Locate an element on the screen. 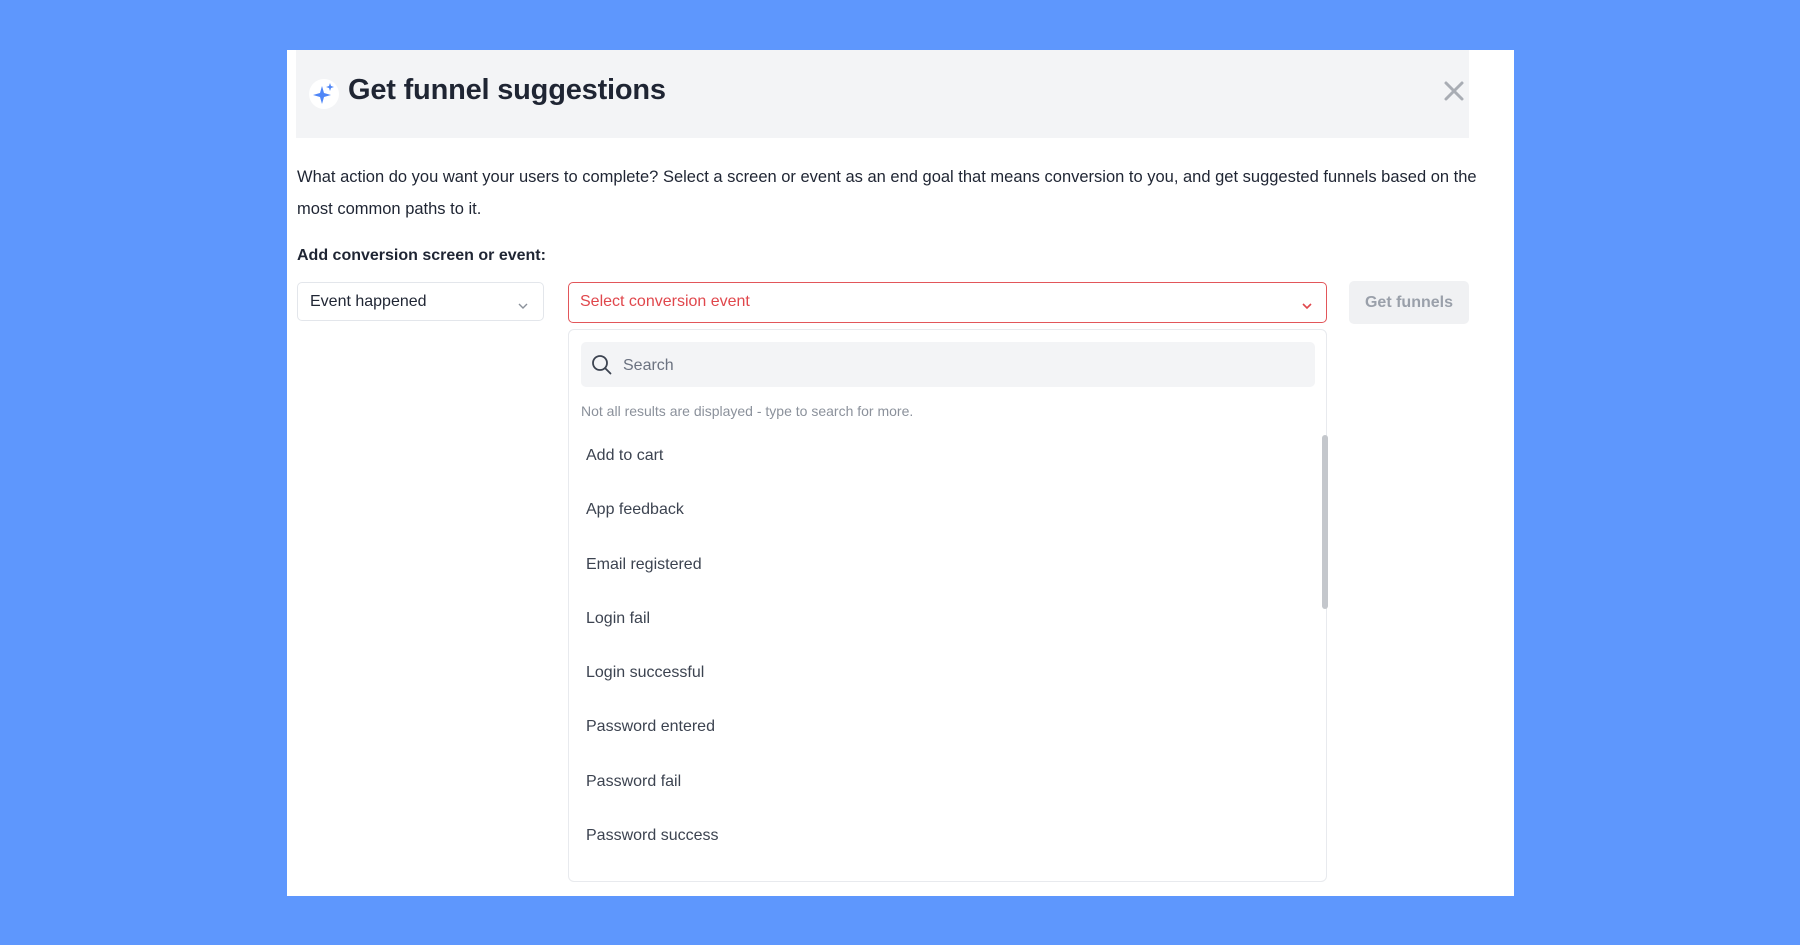 The image size is (1800, 945). list-item: Login fail is located at coordinates (939, 619).